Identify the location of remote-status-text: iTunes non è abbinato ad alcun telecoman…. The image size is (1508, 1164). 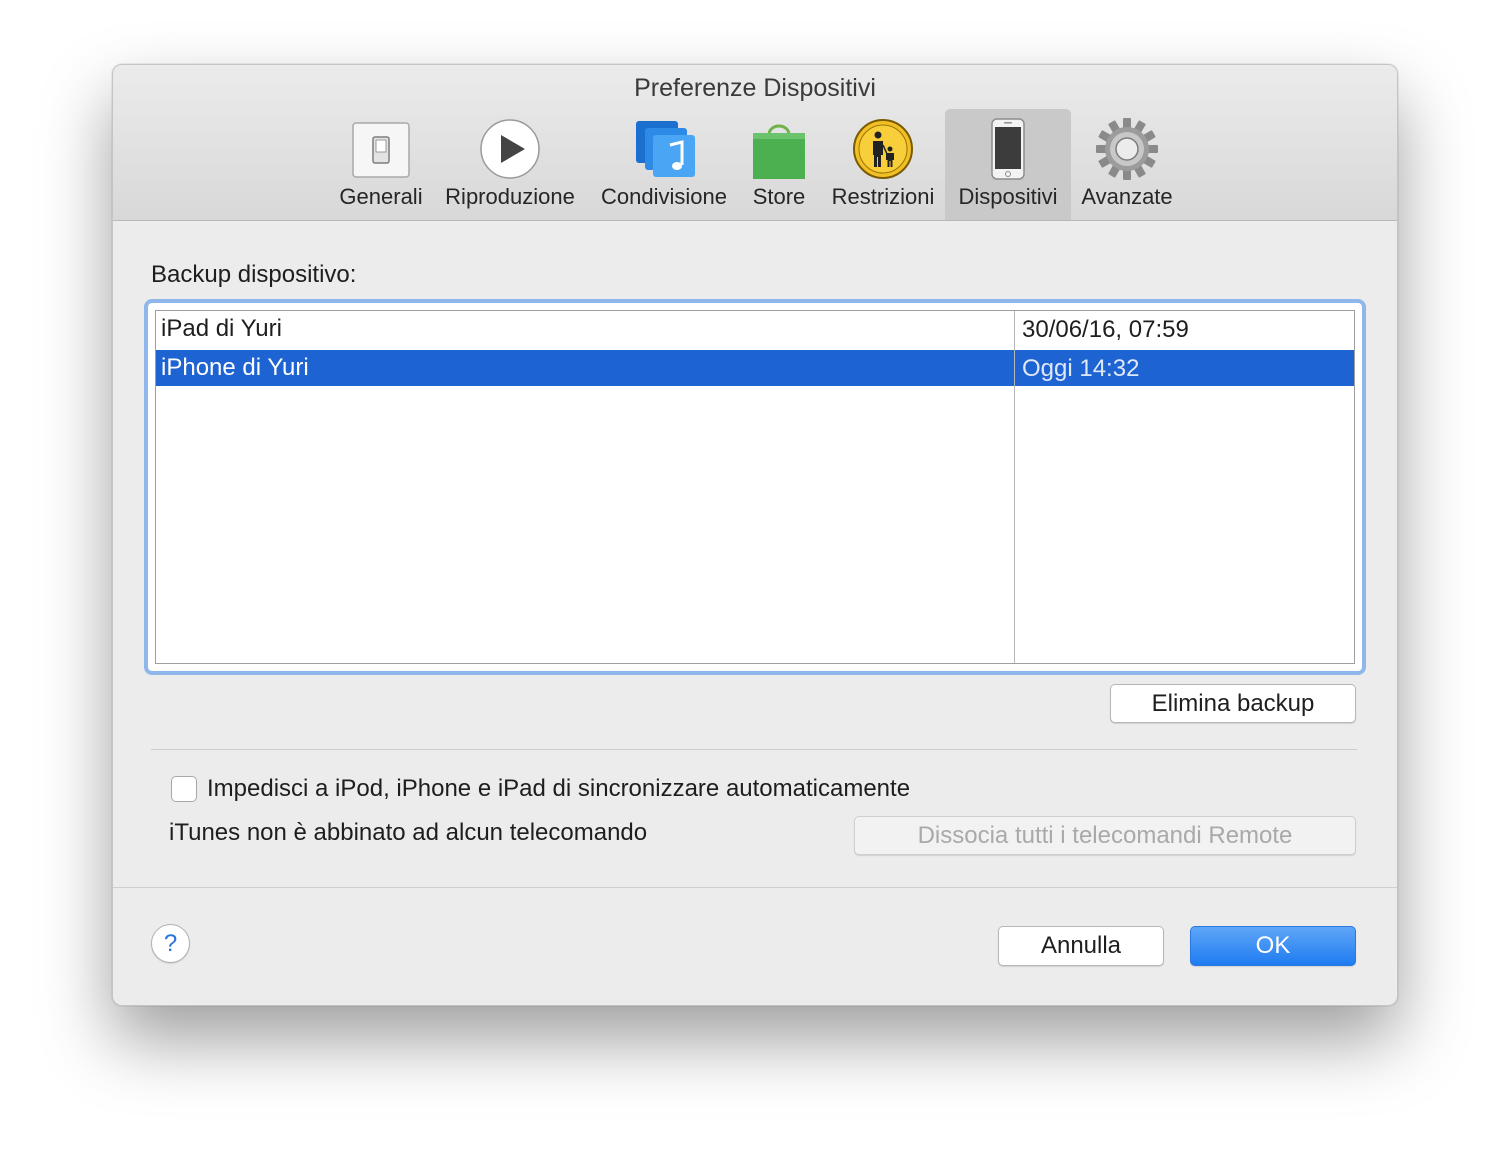
(408, 832).